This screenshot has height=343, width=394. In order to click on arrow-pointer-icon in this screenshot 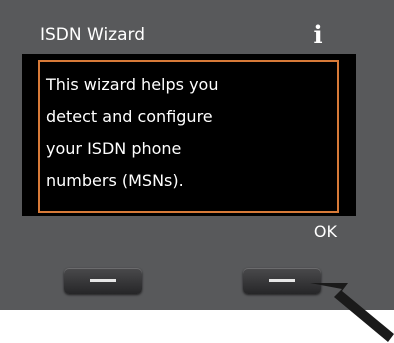, I will do `click(352, 312)`.